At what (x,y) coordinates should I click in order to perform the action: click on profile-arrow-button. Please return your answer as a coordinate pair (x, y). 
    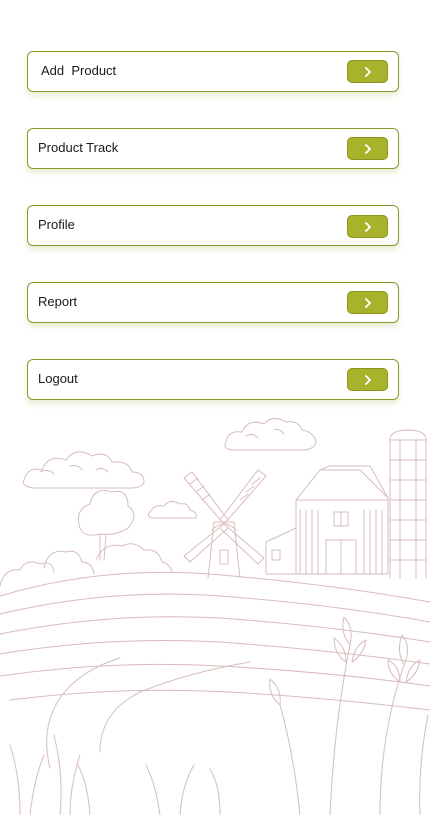
    Looking at the image, I should click on (367, 226).